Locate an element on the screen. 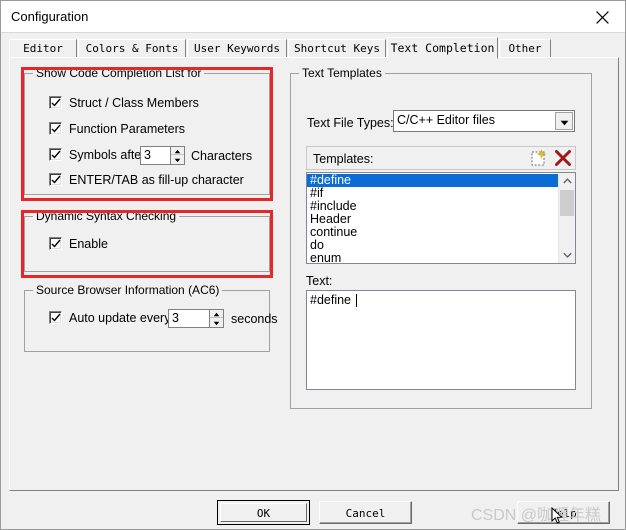 The width and height of the screenshot is (626, 530). checkbox-dynamic-syntax-enable: Enable is located at coordinates (78, 244).